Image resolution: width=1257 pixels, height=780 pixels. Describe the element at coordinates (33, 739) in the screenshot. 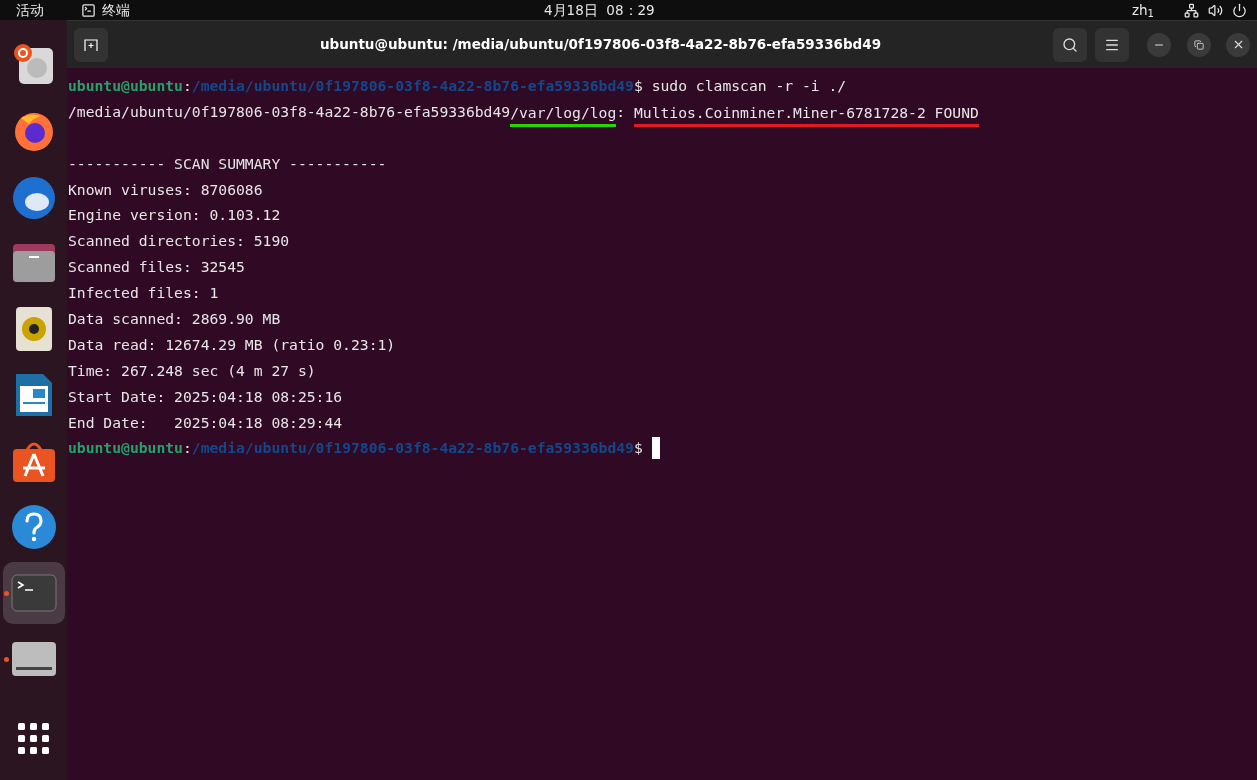

I see `app-grid-icon` at that location.